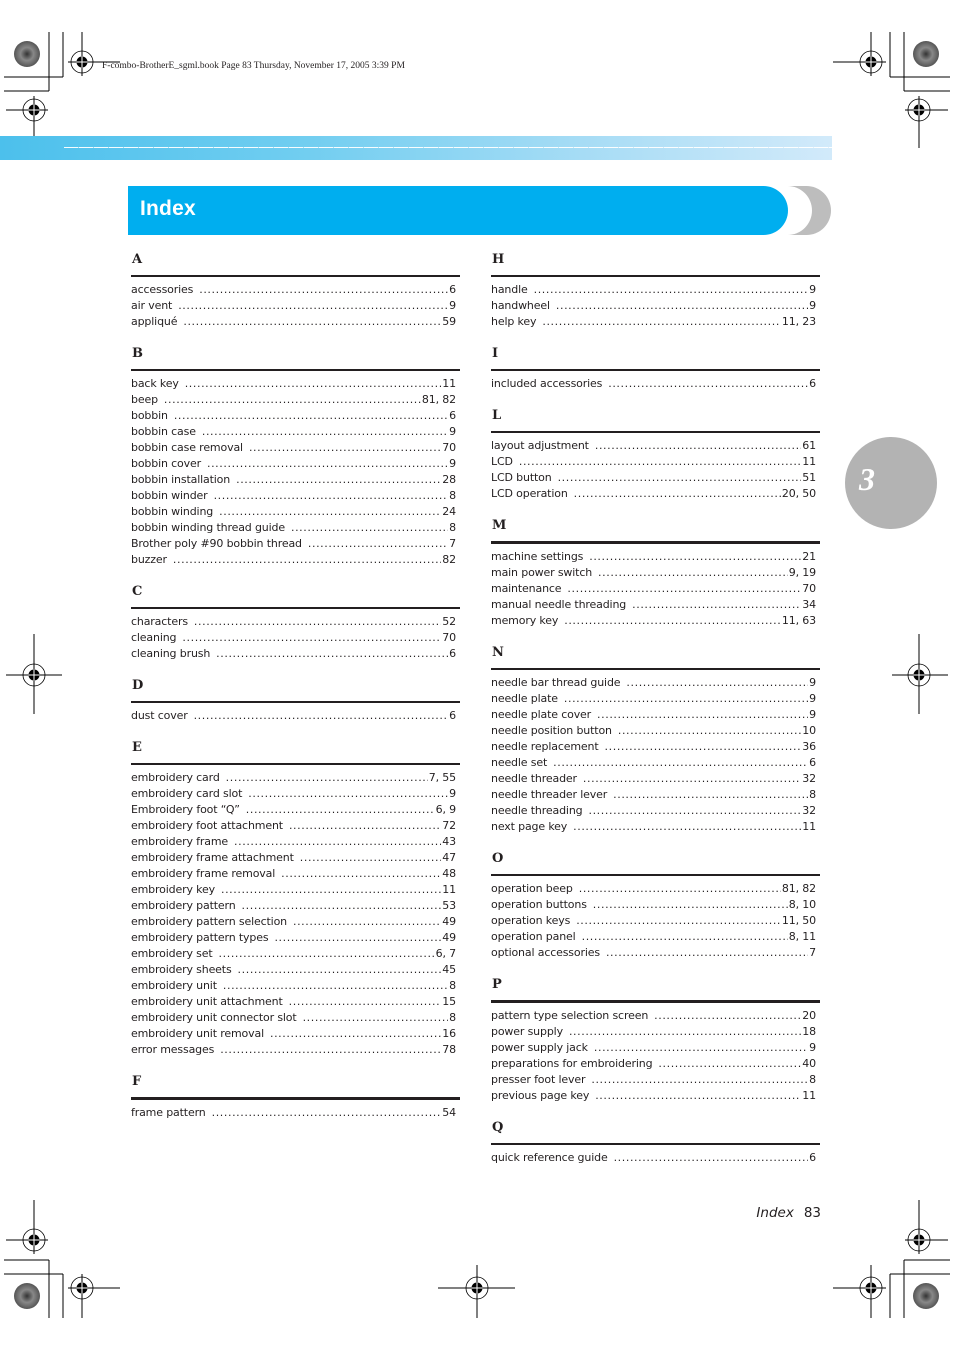 Image resolution: width=954 pixels, height=1351 pixels. What do you see at coordinates (295, 1034) in the screenshot?
I see `index-entry: embroidery unit removal 16` at bounding box center [295, 1034].